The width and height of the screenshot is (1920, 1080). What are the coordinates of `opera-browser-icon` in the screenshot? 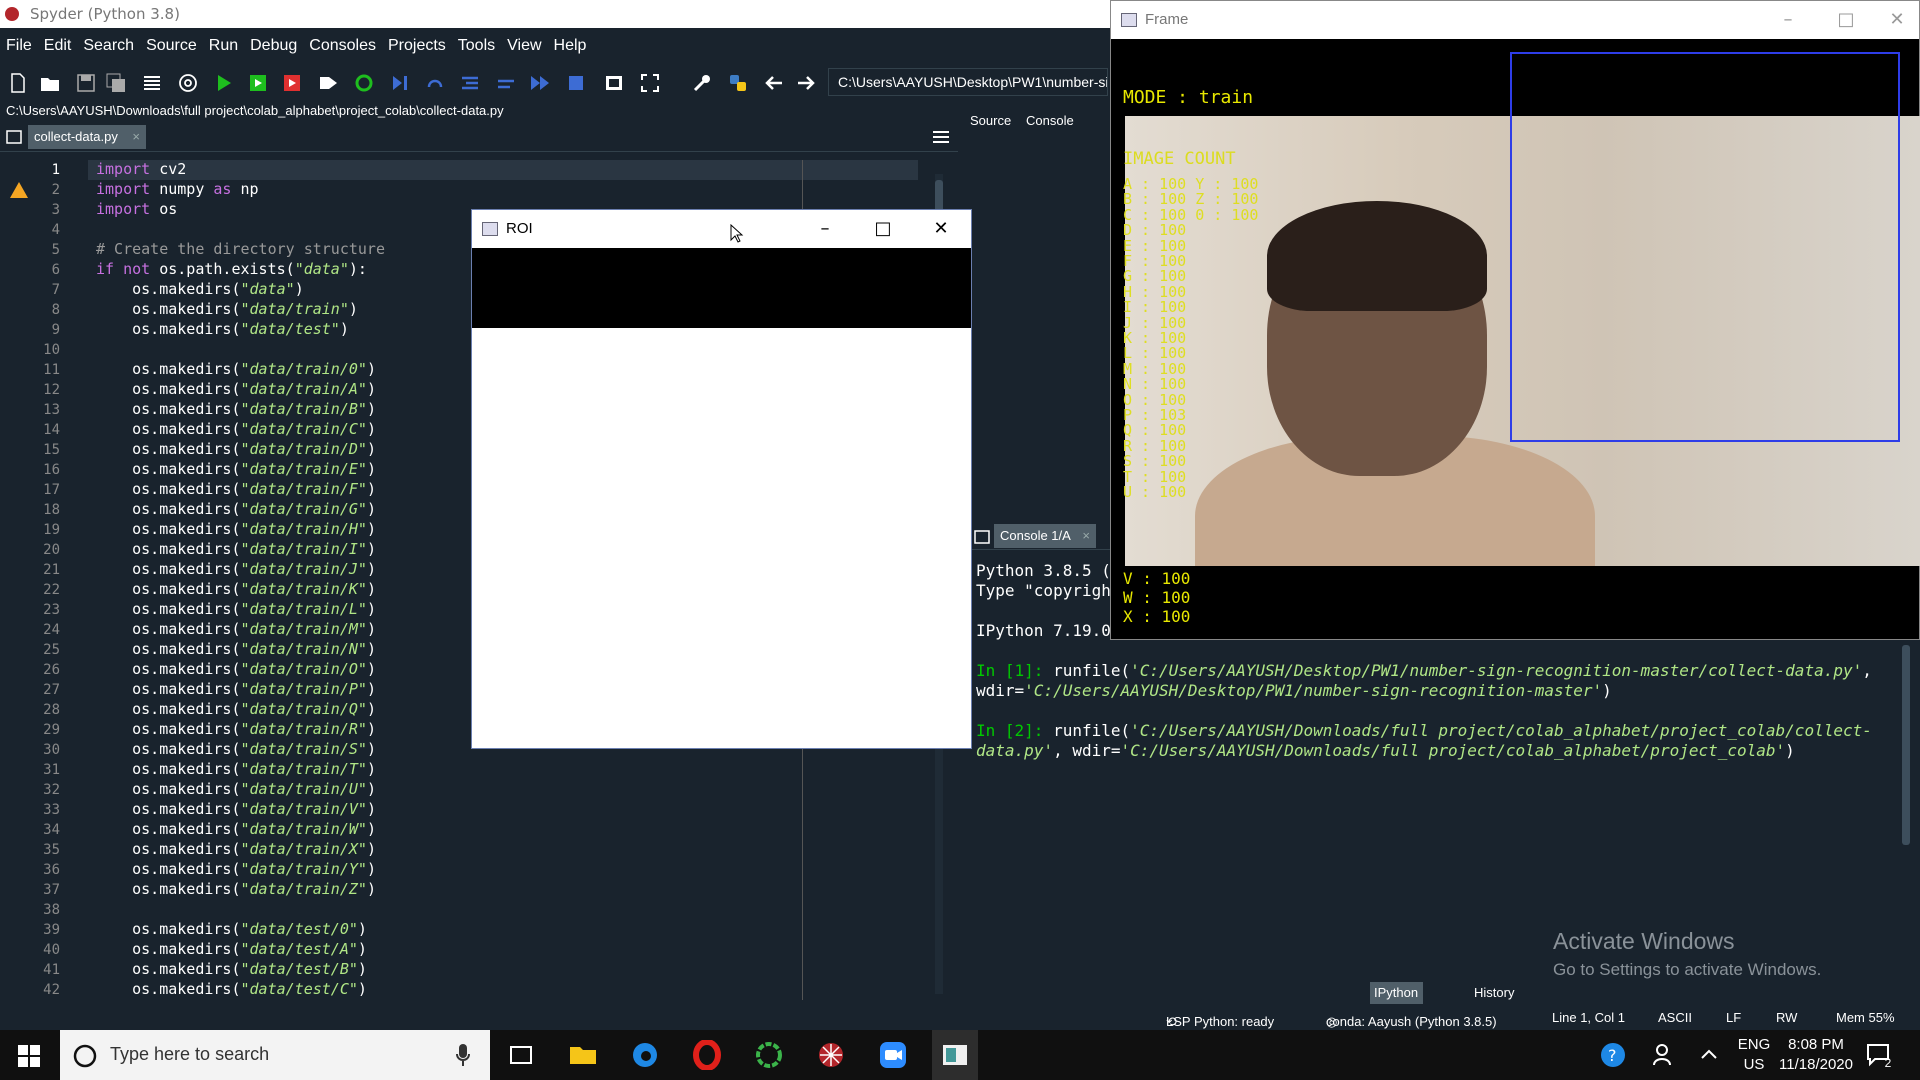 It's located at (707, 1055).